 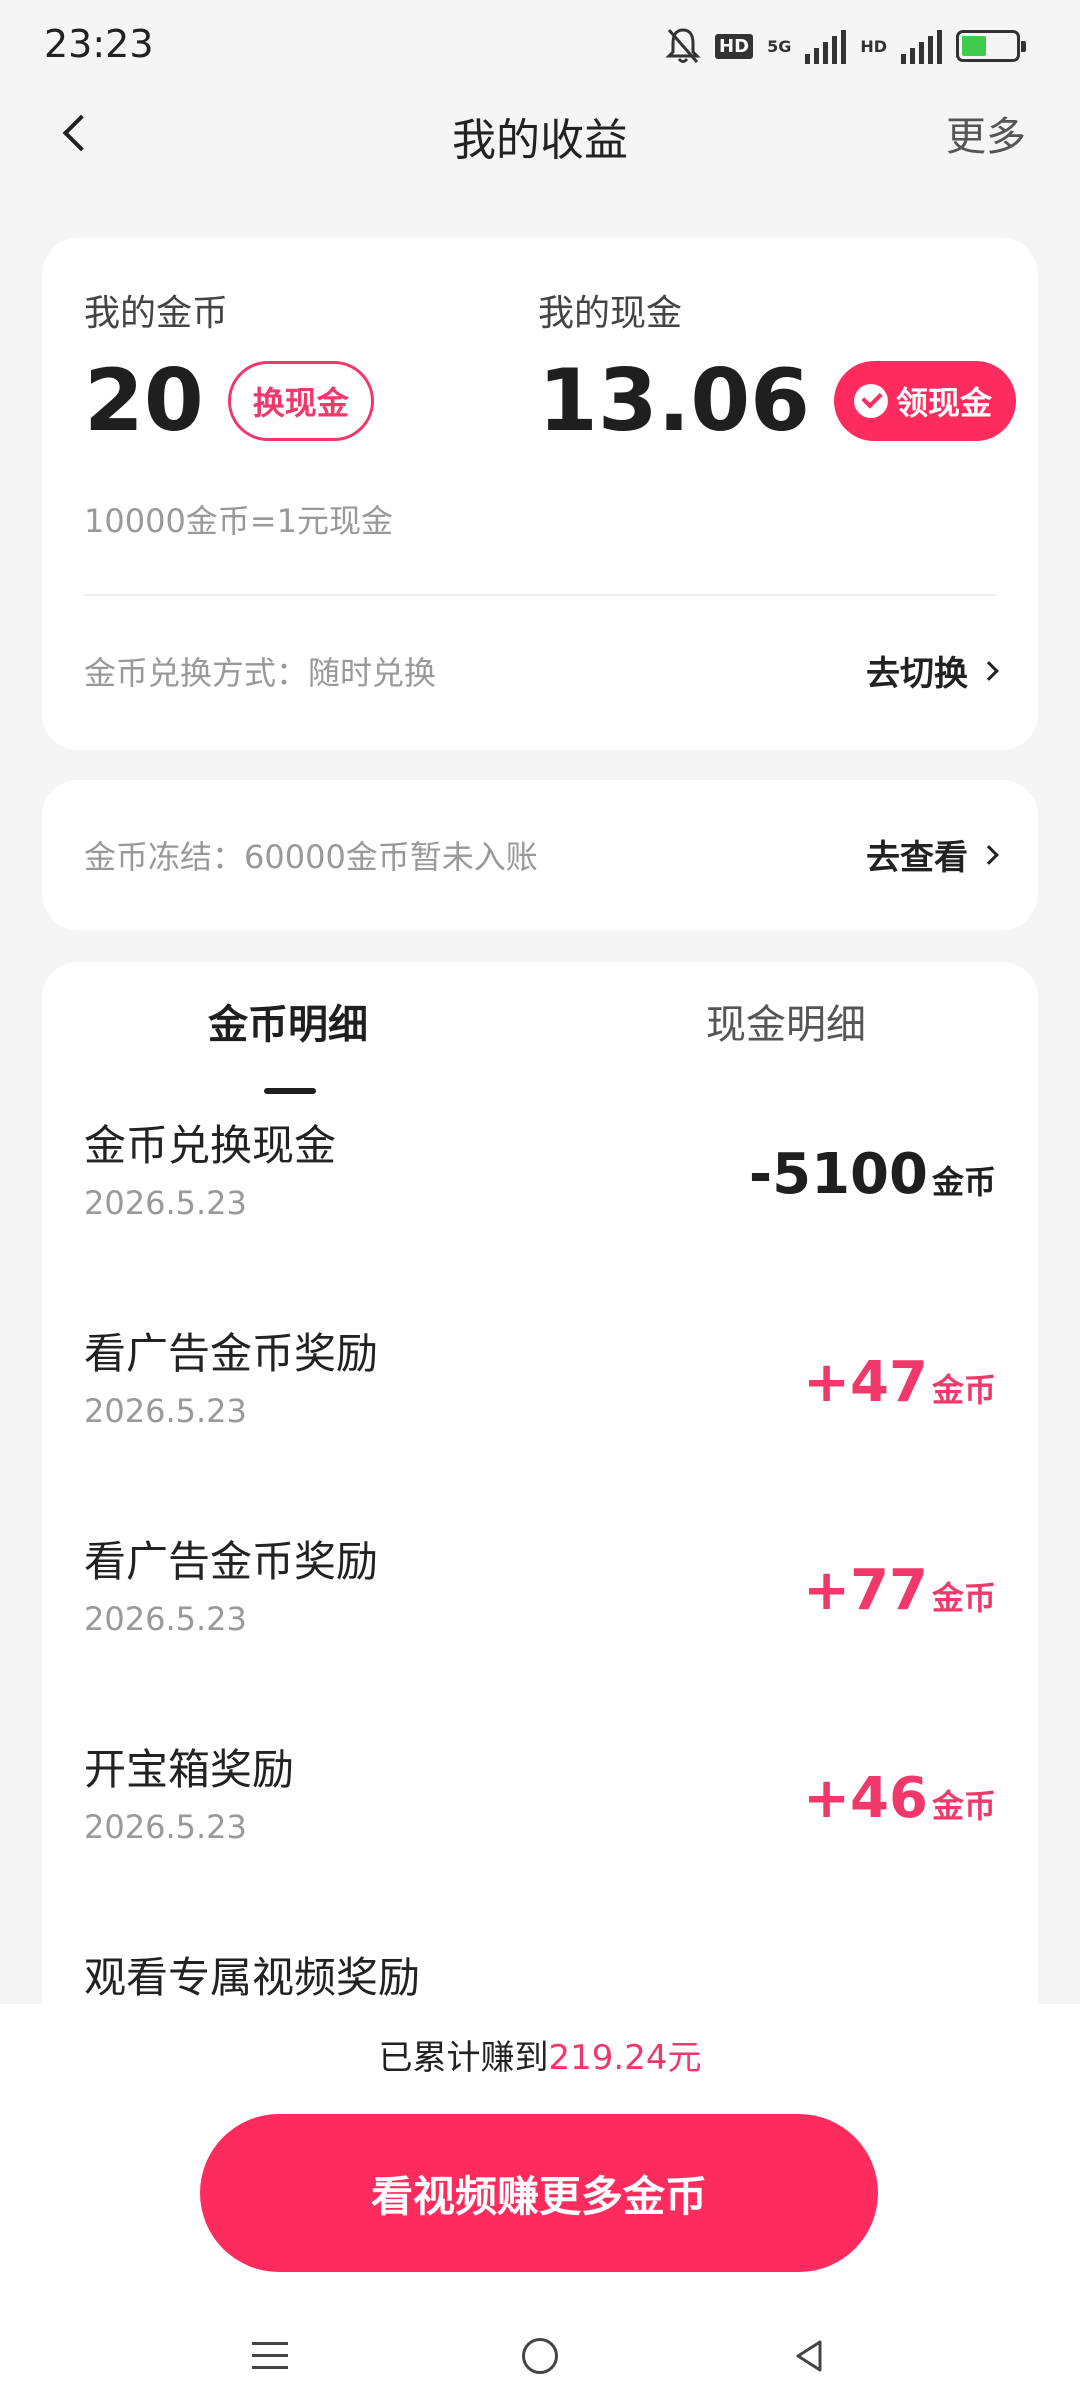 What do you see at coordinates (252, 1977) in the screenshot?
I see `item-title: 观看专属视频奖励` at bounding box center [252, 1977].